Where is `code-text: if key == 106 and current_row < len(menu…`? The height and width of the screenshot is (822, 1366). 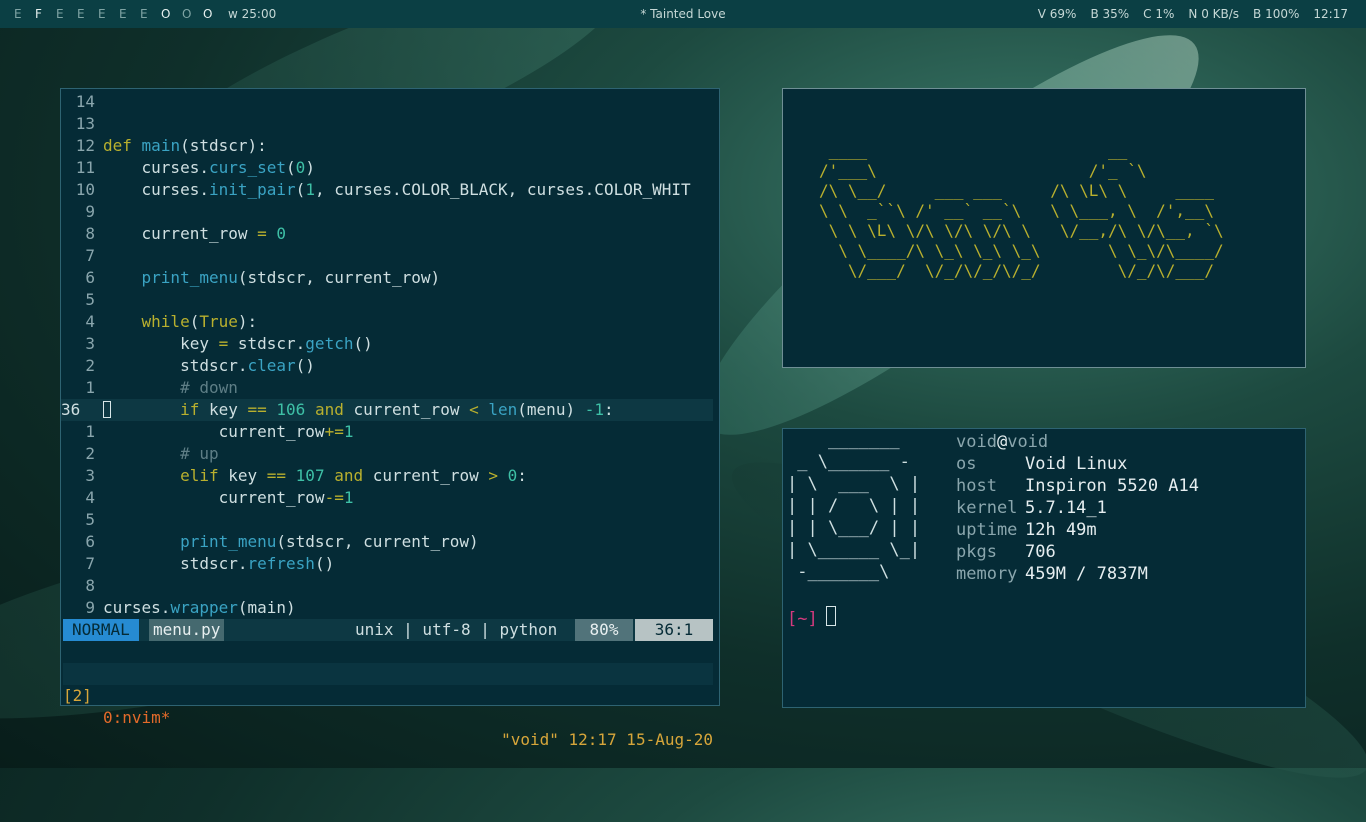
code-text: if key == 106 and current_row < len(menu… is located at coordinates (397, 409).